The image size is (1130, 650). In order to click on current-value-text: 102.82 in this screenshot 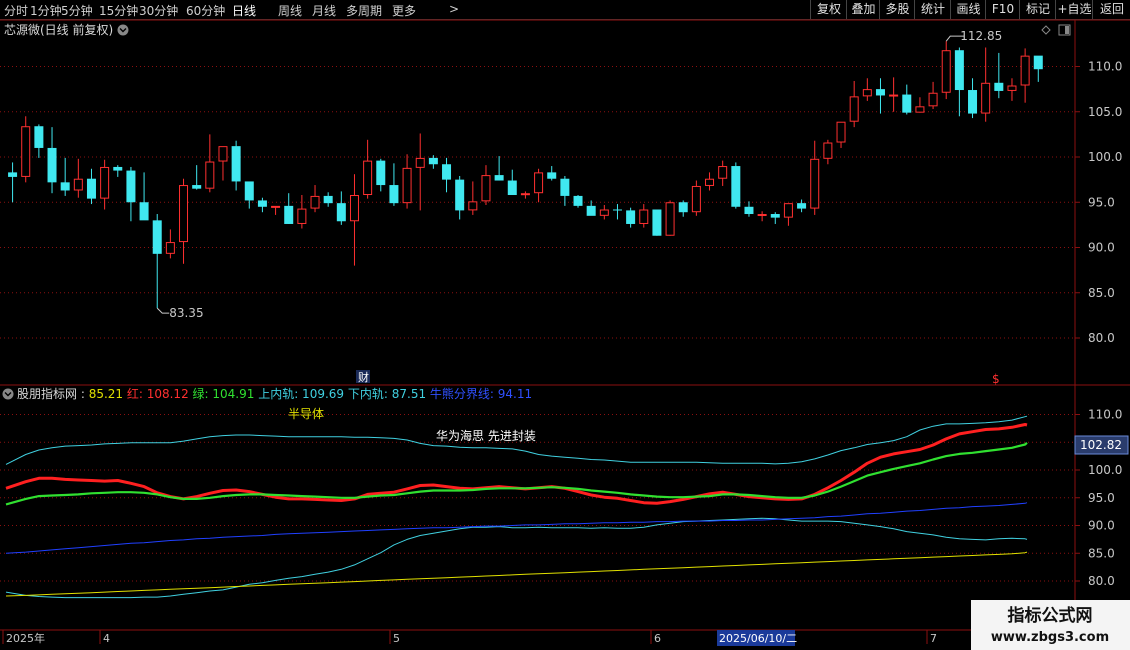, I will do `click(1101, 445)`.